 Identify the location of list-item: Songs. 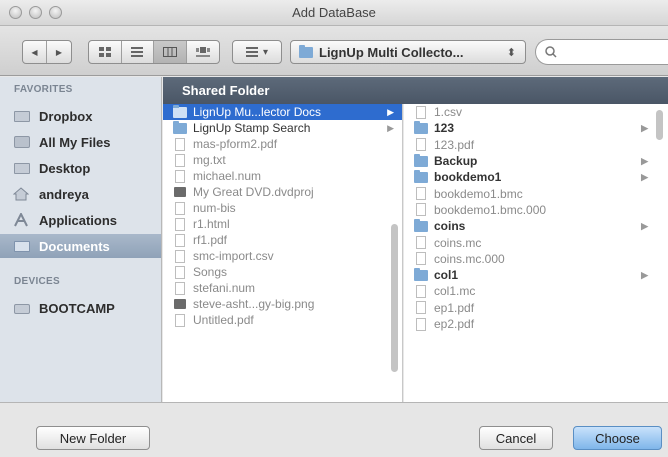
(282, 272).